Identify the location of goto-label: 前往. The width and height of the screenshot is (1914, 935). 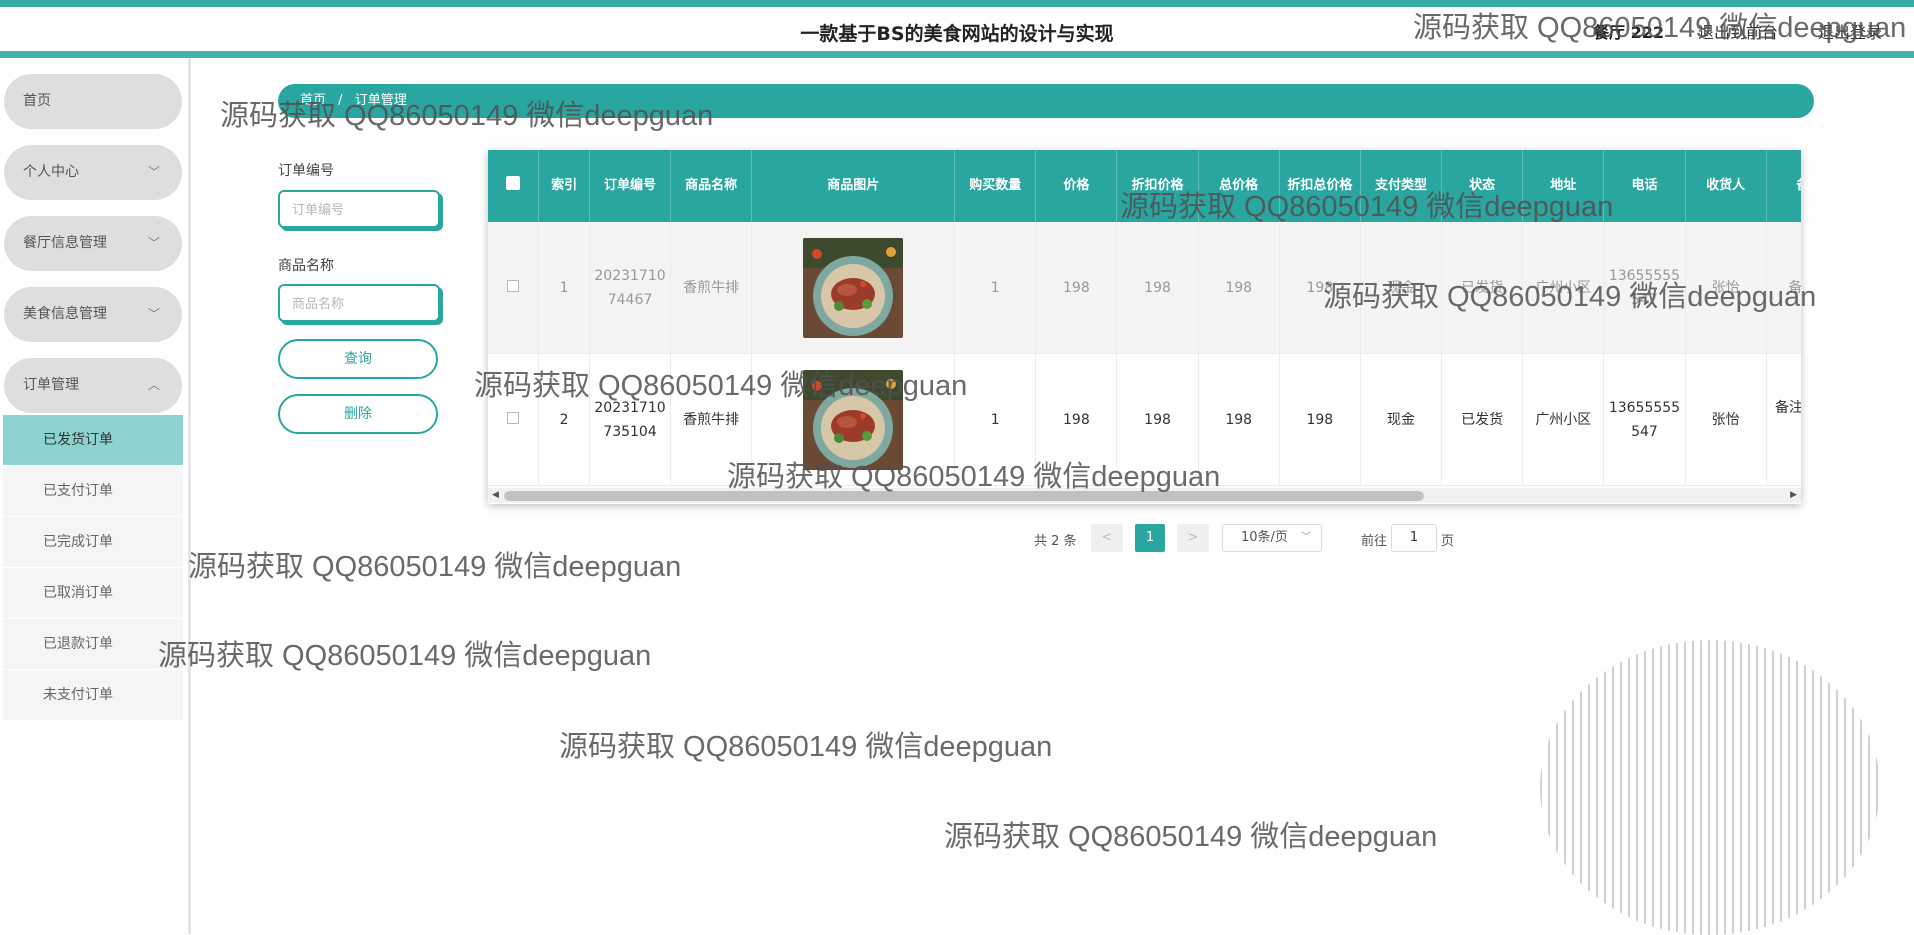
(1374, 541).